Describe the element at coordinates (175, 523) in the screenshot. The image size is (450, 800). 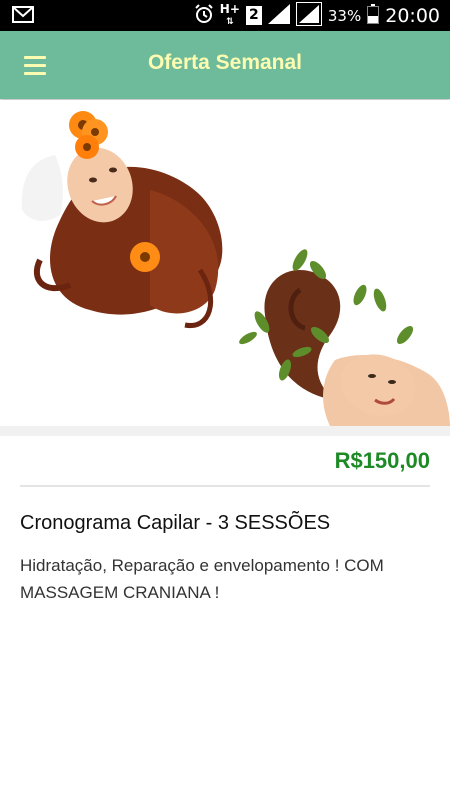
I see `offer-title: Cronograma Capilar - 3 SESSÕES` at that location.